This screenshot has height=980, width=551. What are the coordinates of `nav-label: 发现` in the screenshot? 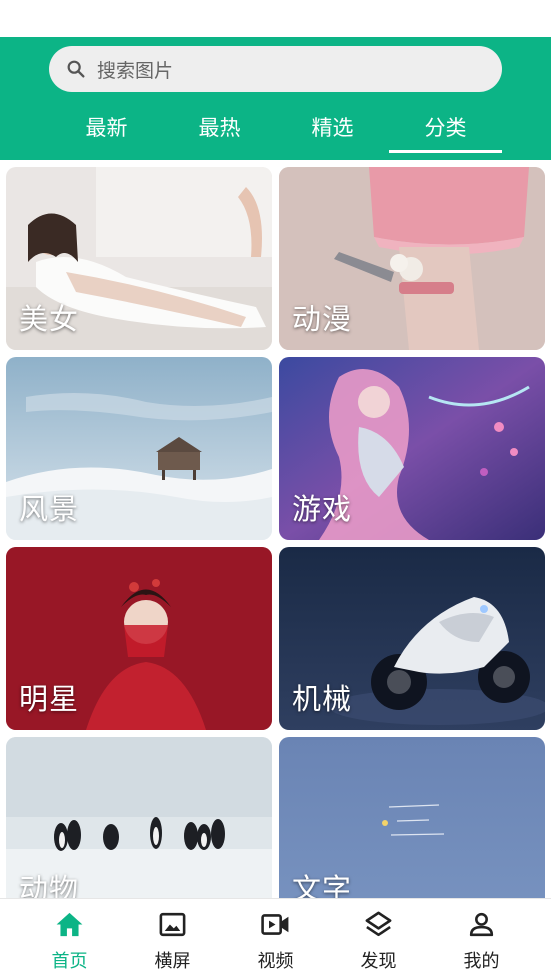 It's located at (378, 961).